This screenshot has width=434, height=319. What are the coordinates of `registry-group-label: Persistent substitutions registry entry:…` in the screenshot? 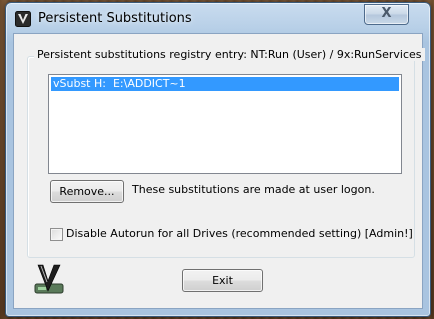 It's located at (229, 54).